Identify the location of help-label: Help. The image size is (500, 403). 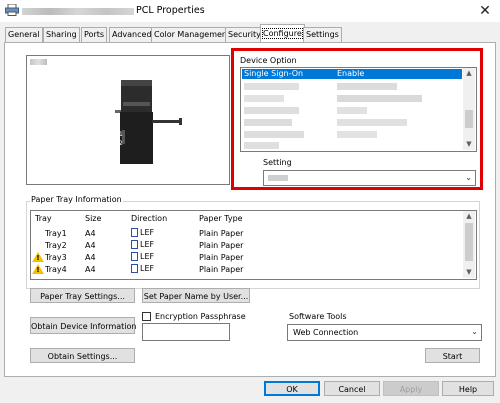
(468, 389).